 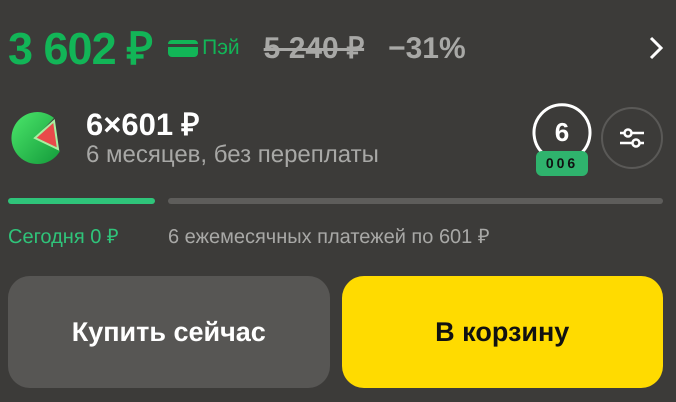 What do you see at coordinates (64, 237) in the screenshot?
I see `schedule-label: Сегодня 0 ₽` at bounding box center [64, 237].